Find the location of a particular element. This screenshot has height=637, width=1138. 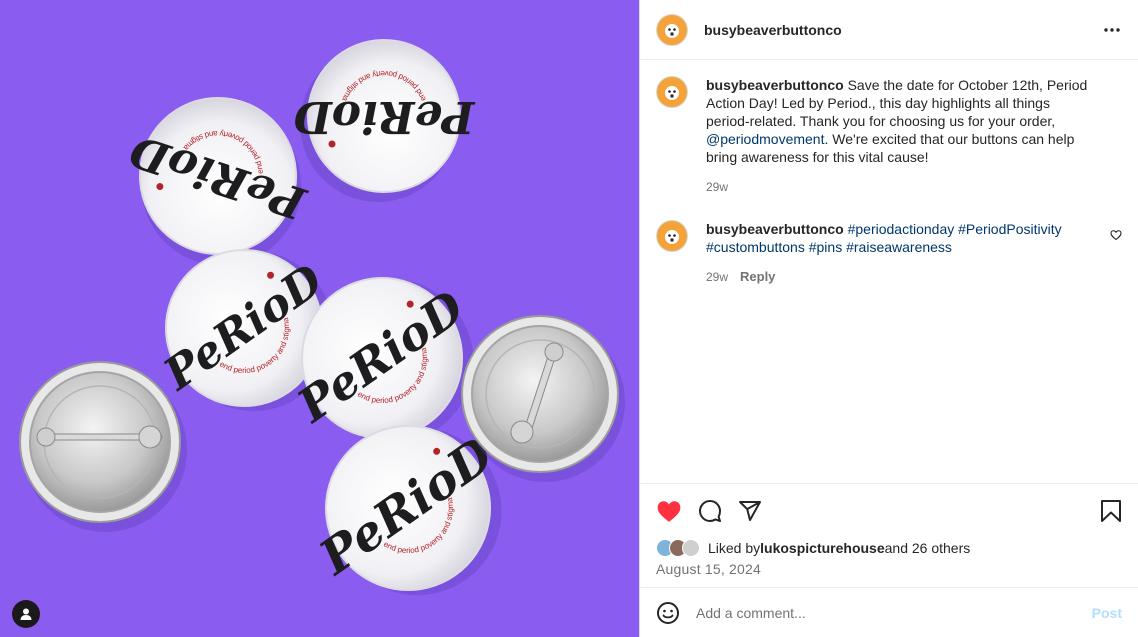

comment-button is located at coordinates (710, 511).